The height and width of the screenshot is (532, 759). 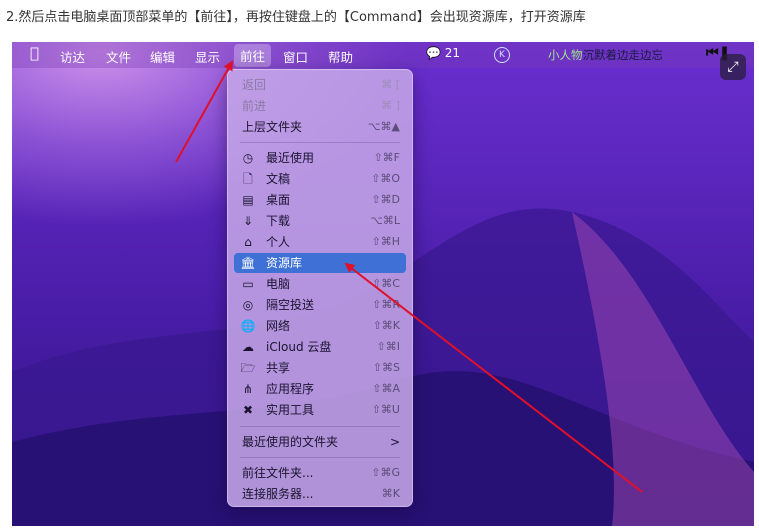 I want to click on menu-item-go-to-folder: 前往文件夹... ⇧⌘G, so click(x=320, y=473).